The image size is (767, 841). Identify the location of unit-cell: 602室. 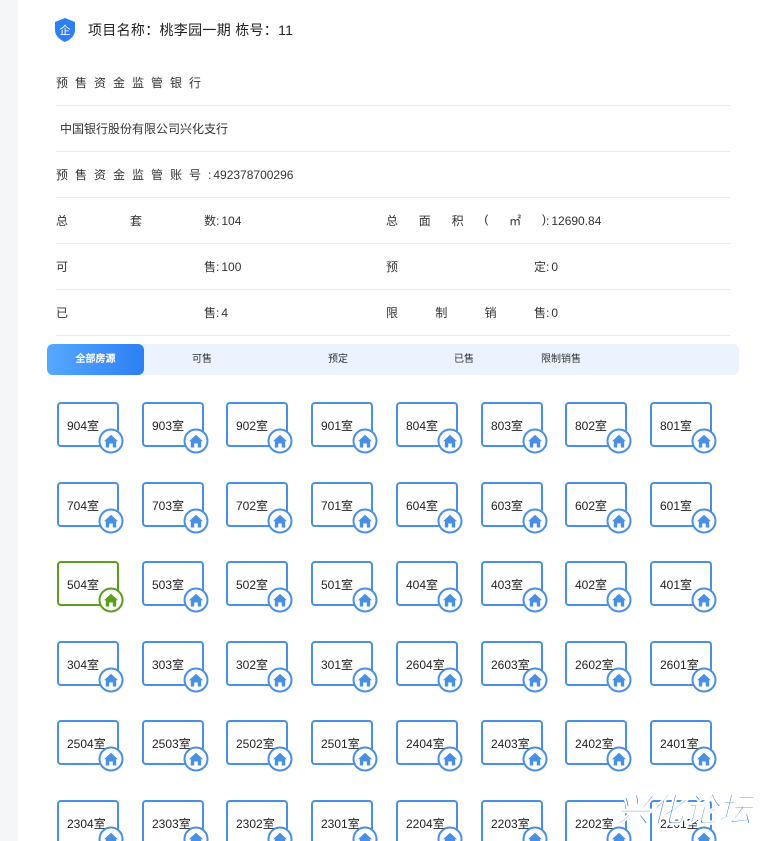
(598, 508).